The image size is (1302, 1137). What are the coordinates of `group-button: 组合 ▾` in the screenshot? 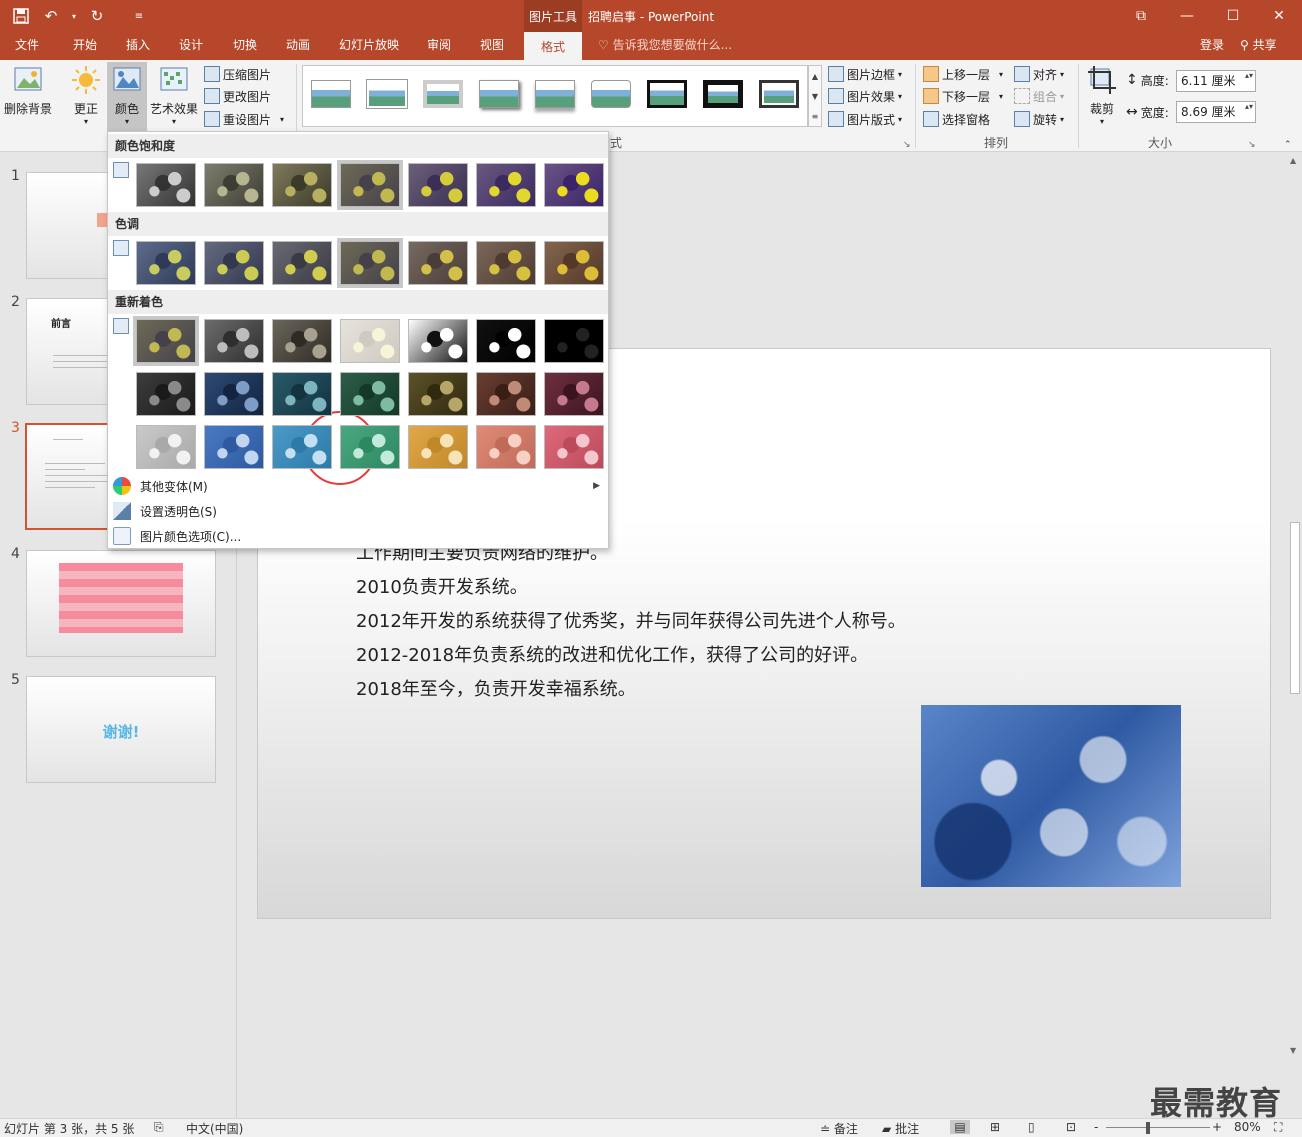 It's located at (1039, 96).